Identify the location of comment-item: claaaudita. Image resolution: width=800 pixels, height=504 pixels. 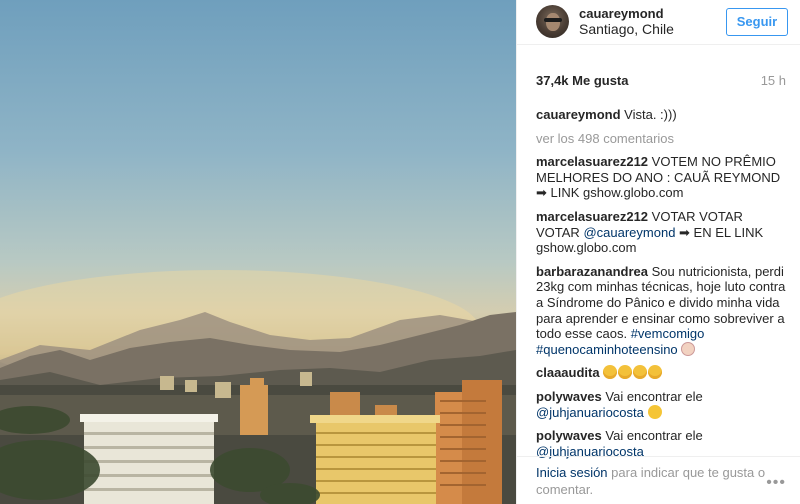
(663, 373).